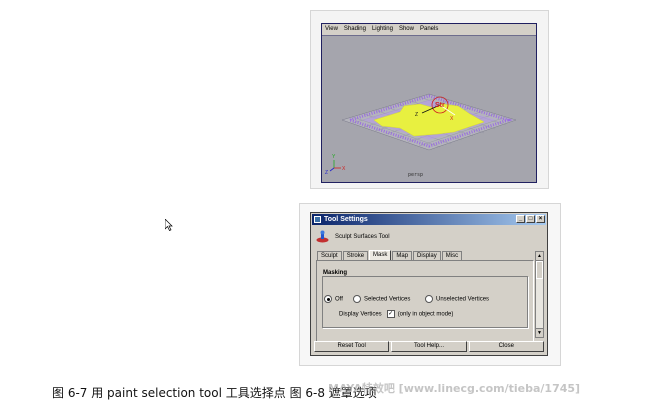 Image resolution: width=661 pixels, height=408 pixels. I want to click on scroll-up-arrow-icon: ▲, so click(539, 256).